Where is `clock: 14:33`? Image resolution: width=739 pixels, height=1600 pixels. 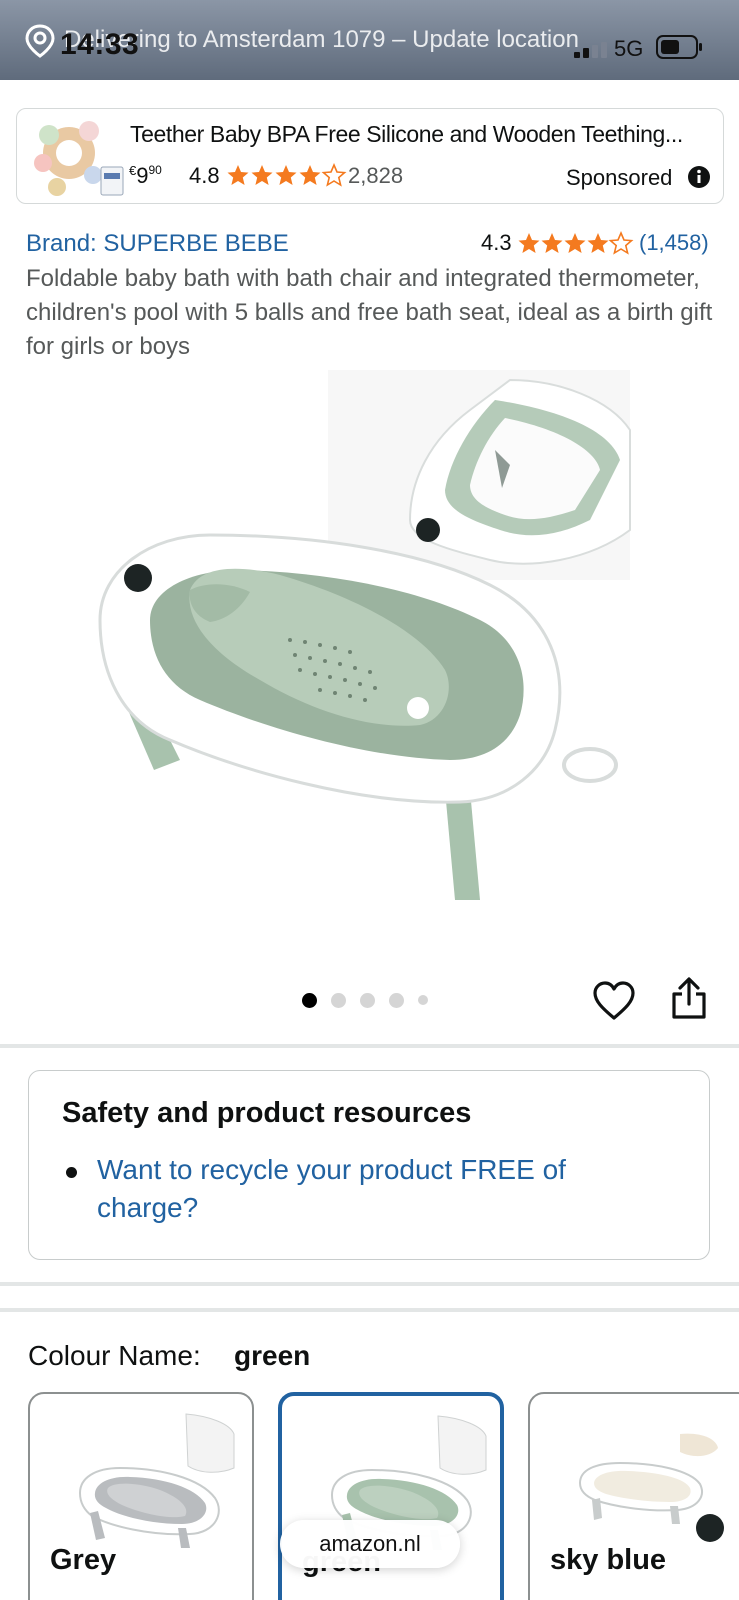 clock: 14:33 is located at coordinates (100, 44).